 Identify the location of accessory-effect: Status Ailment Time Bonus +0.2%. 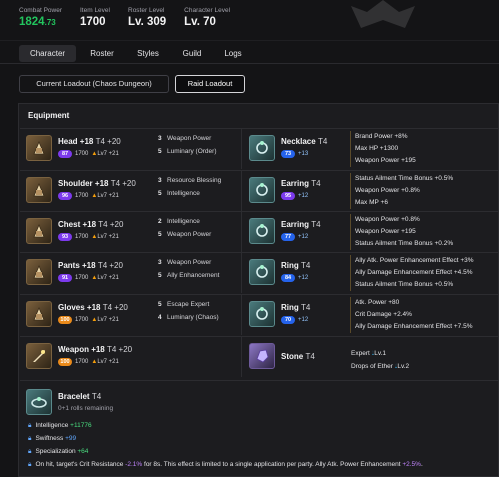
(404, 243).